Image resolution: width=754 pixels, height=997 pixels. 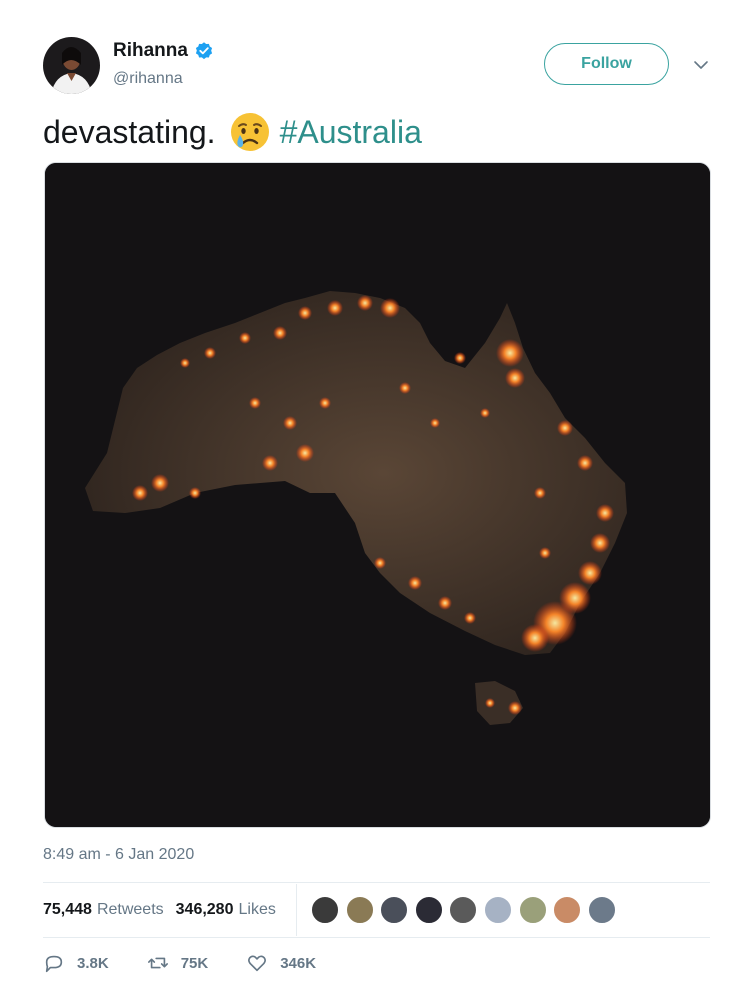 What do you see at coordinates (204, 51) in the screenshot?
I see `verified-badge-icon` at bounding box center [204, 51].